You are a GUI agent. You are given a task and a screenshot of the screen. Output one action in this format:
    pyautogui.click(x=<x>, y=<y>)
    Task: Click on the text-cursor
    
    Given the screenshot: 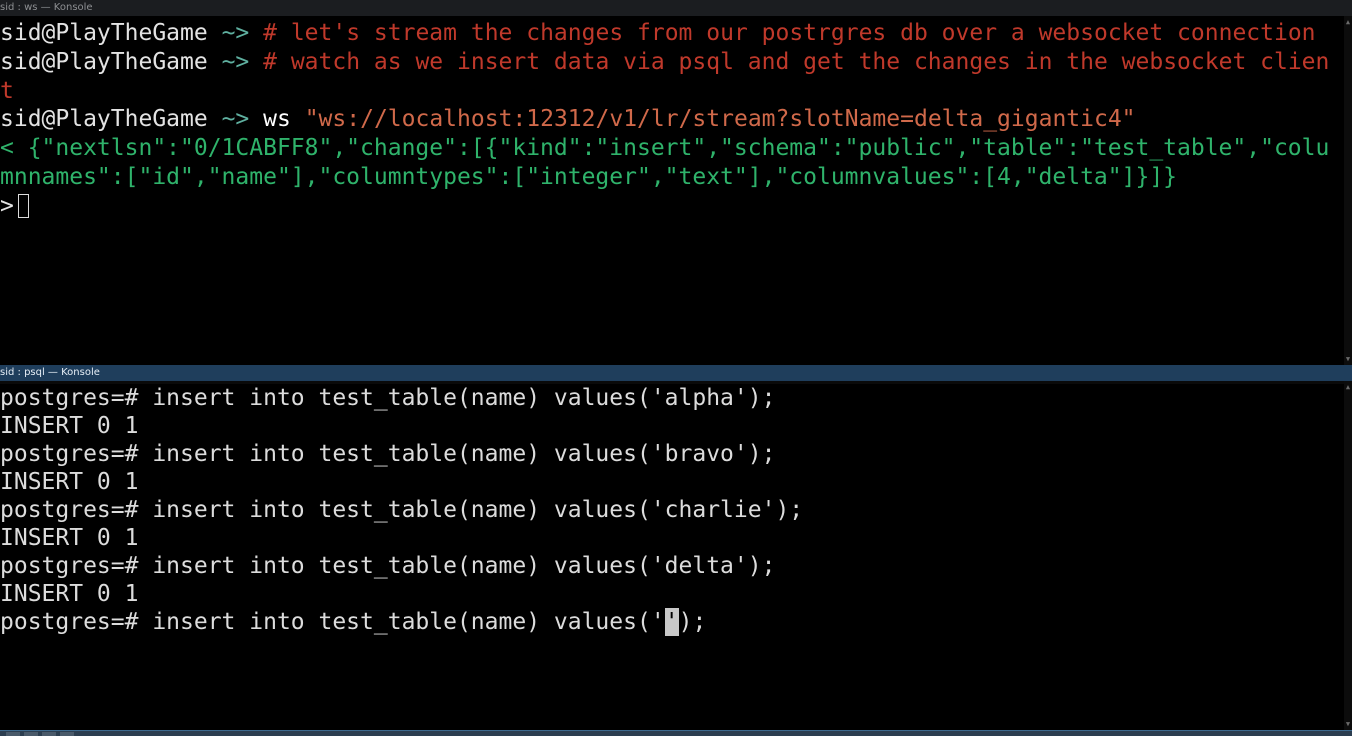 What is the action you would take?
    pyautogui.click(x=23, y=205)
    